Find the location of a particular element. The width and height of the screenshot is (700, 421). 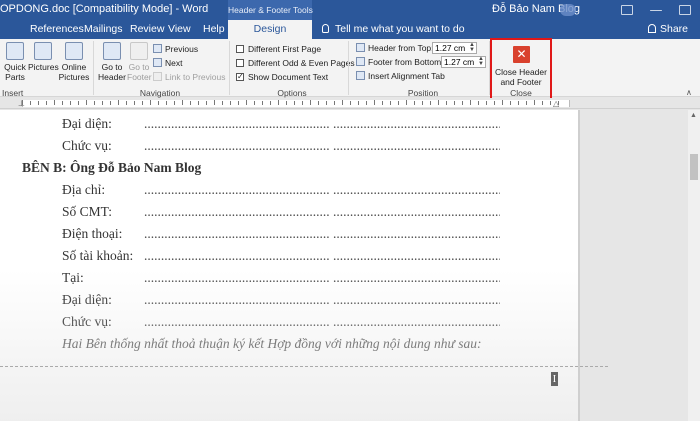

collapse-ribbon-icon: ∧ is located at coordinates (689, 92).